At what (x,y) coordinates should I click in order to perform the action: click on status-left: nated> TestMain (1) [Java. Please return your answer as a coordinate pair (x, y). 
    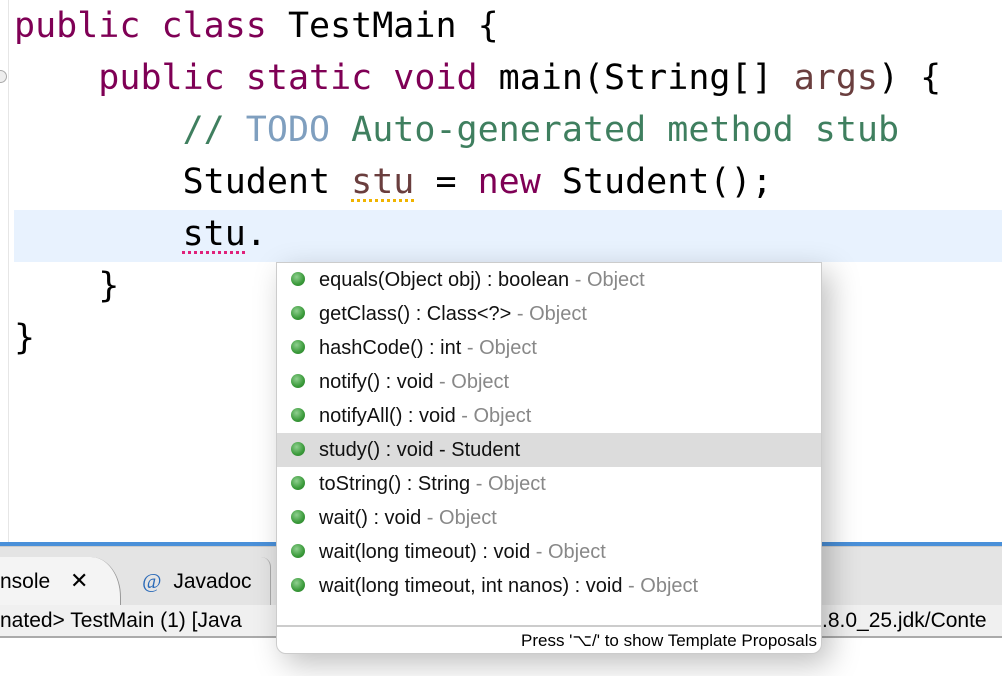
    Looking at the image, I should click on (121, 620).